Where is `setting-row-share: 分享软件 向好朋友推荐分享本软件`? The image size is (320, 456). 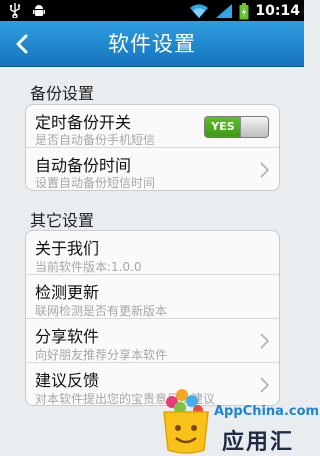
setting-row-share: 分享软件 向好朋友推荐分享本软件 is located at coordinates (152, 341).